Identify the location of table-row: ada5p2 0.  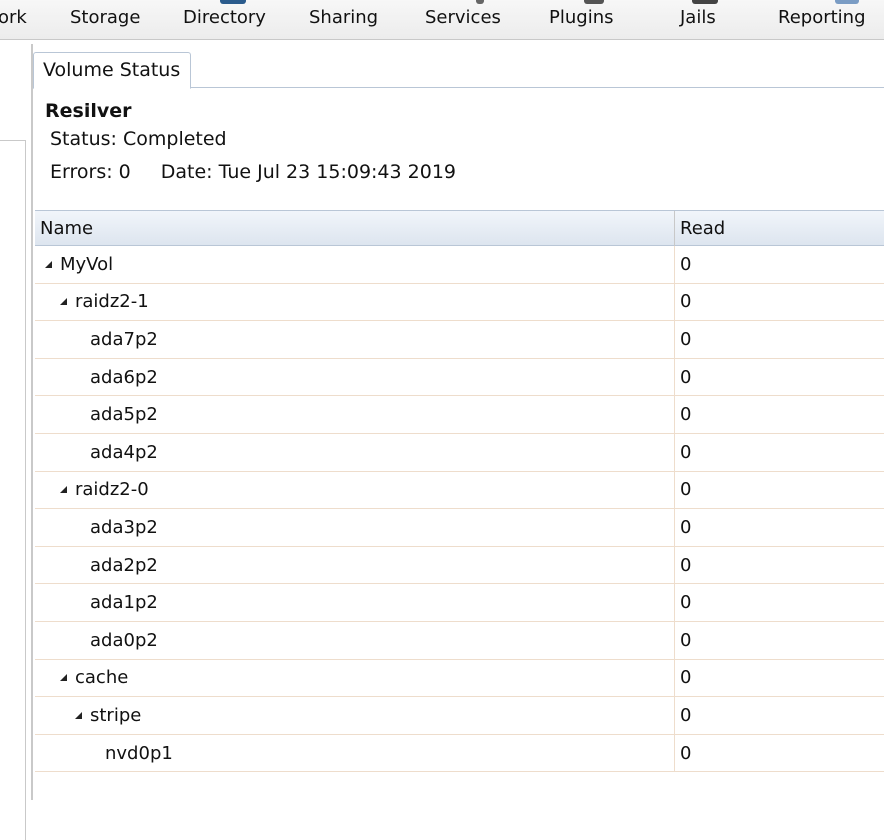
(459, 415).